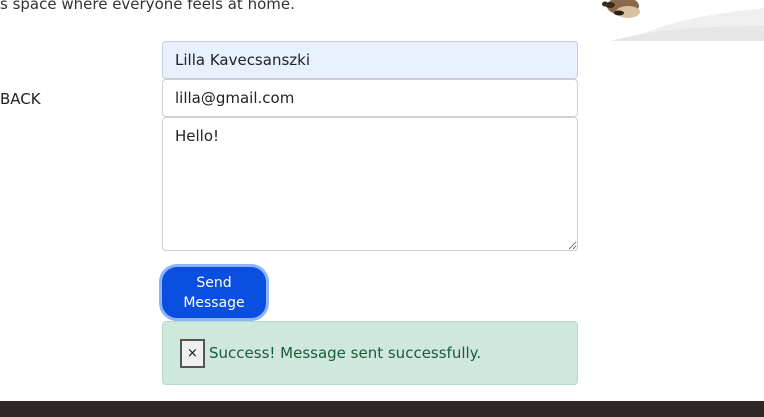  I want to click on name-field, so click(370, 60).